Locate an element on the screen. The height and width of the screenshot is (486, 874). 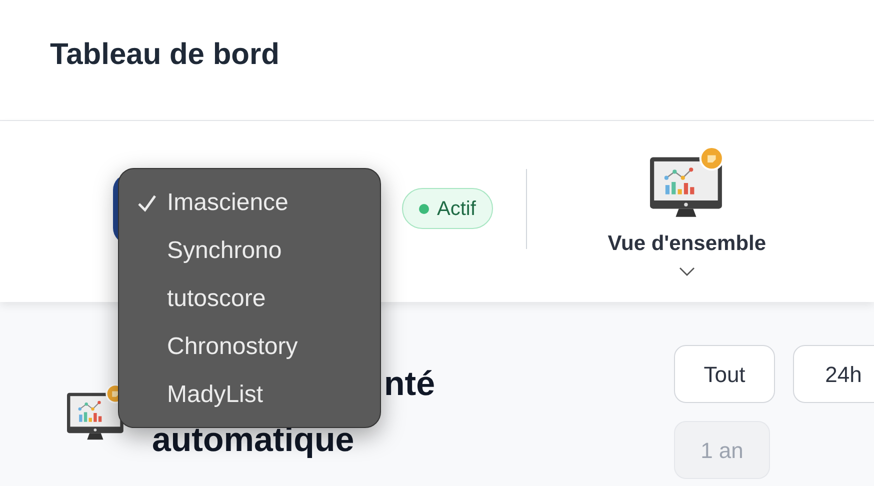
section-title-line: automatique is located at coordinates (253, 440).